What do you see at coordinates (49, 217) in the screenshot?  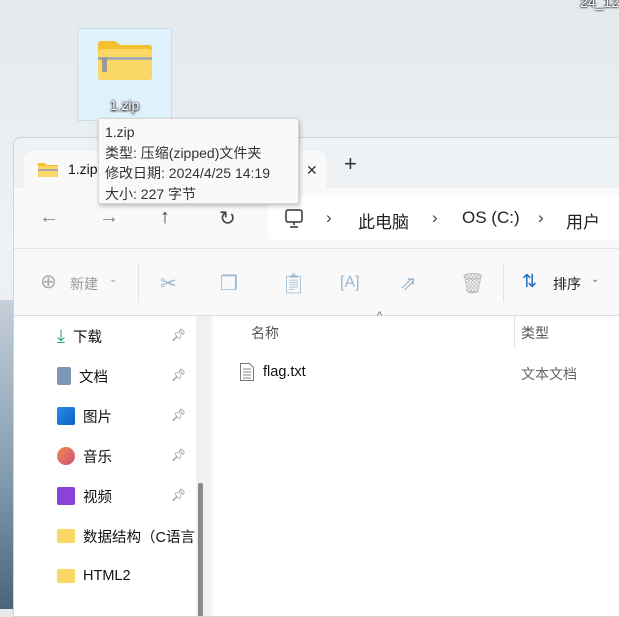 I see `back-arrow-icon: ←` at bounding box center [49, 217].